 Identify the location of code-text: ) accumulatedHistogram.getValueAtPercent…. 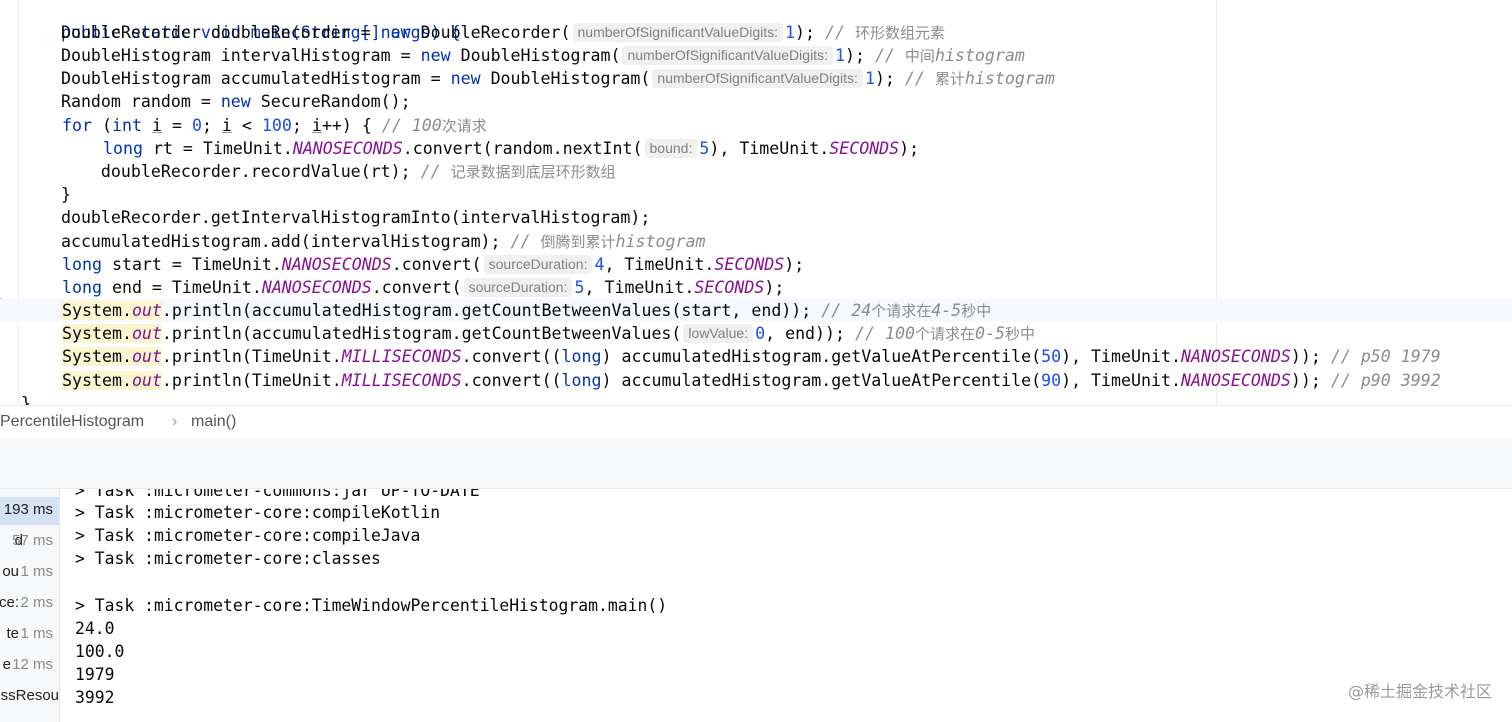
(821, 356).